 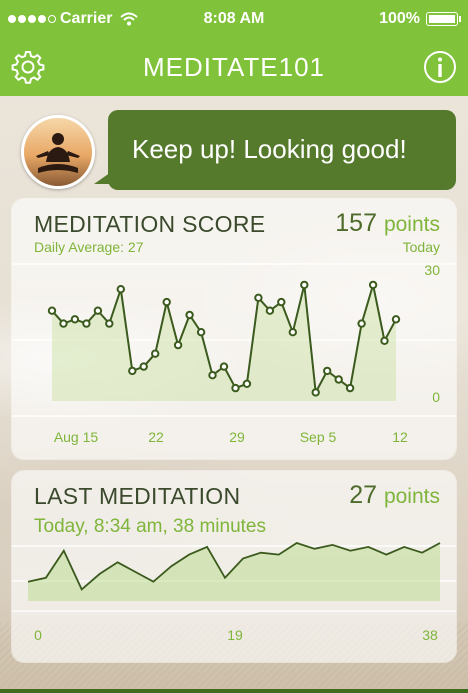 What do you see at coordinates (234, 592) in the screenshot?
I see `session-area-chart: 0 19 38` at bounding box center [234, 592].